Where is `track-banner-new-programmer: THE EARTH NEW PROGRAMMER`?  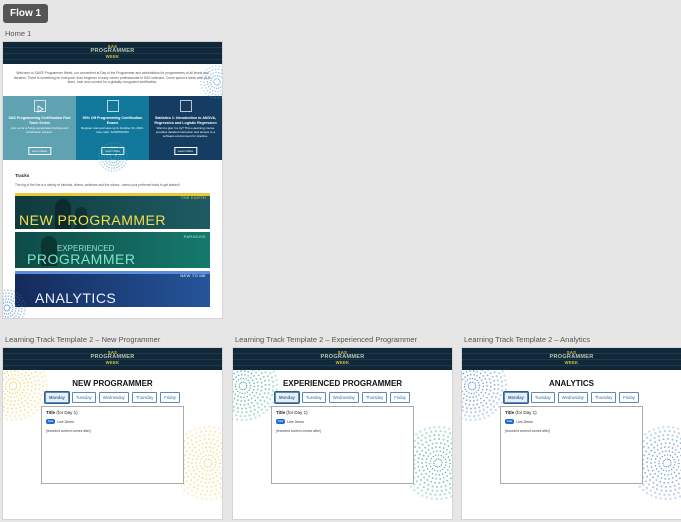
track-banner-new-programmer: THE EARTH NEW PROGRAMMER is located at coordinates (112, 211).